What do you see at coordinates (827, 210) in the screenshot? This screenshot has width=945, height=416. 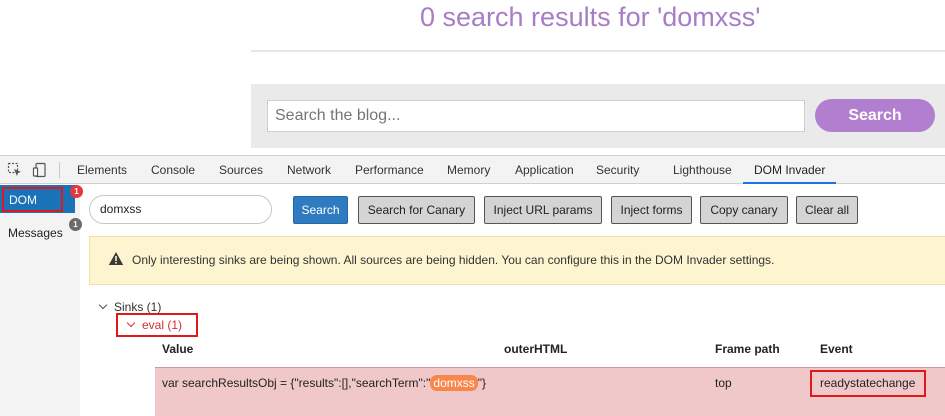 I see `clear-all-button: Clear all` at bounding box center [827, 210].